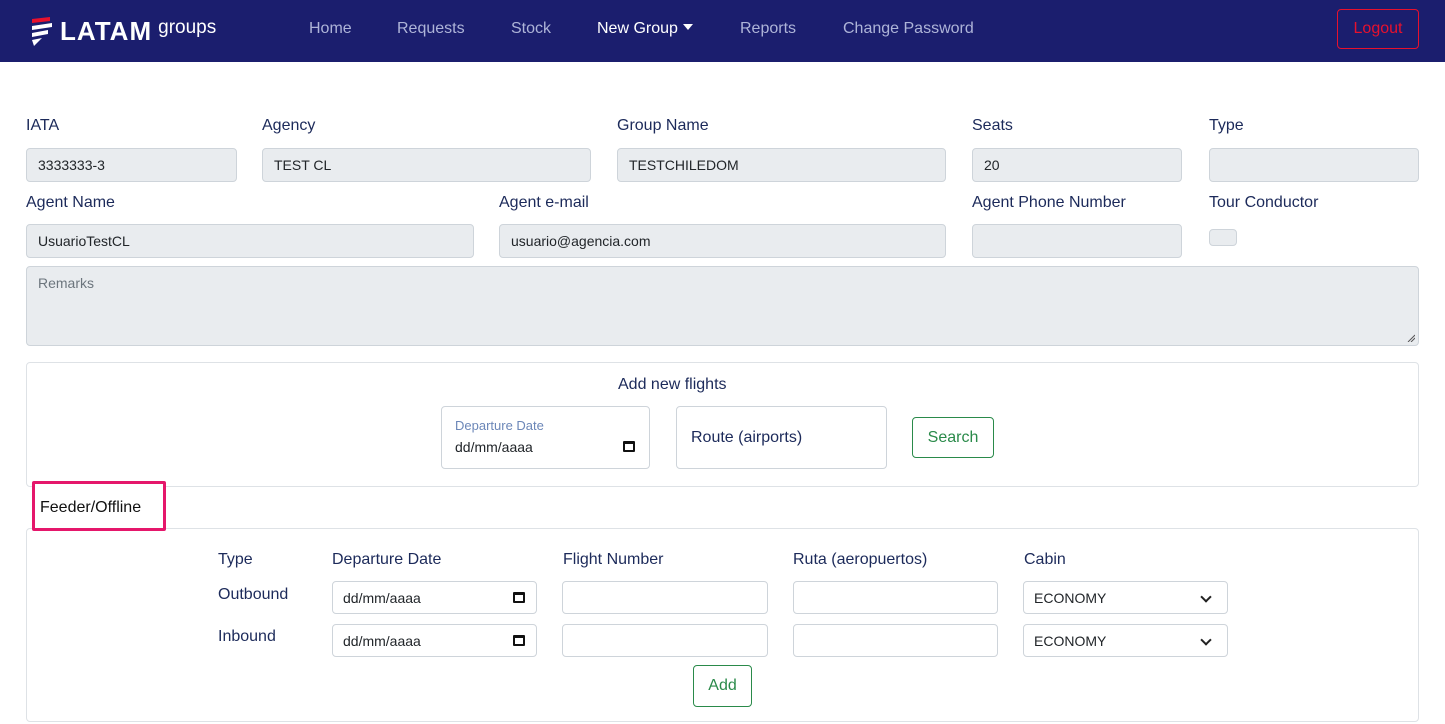  What do you see at coordinates (1049, 202) in the screenshot?
I see `agent-phone-label: Agent Phone Number` at bounding box center [1049, 202].